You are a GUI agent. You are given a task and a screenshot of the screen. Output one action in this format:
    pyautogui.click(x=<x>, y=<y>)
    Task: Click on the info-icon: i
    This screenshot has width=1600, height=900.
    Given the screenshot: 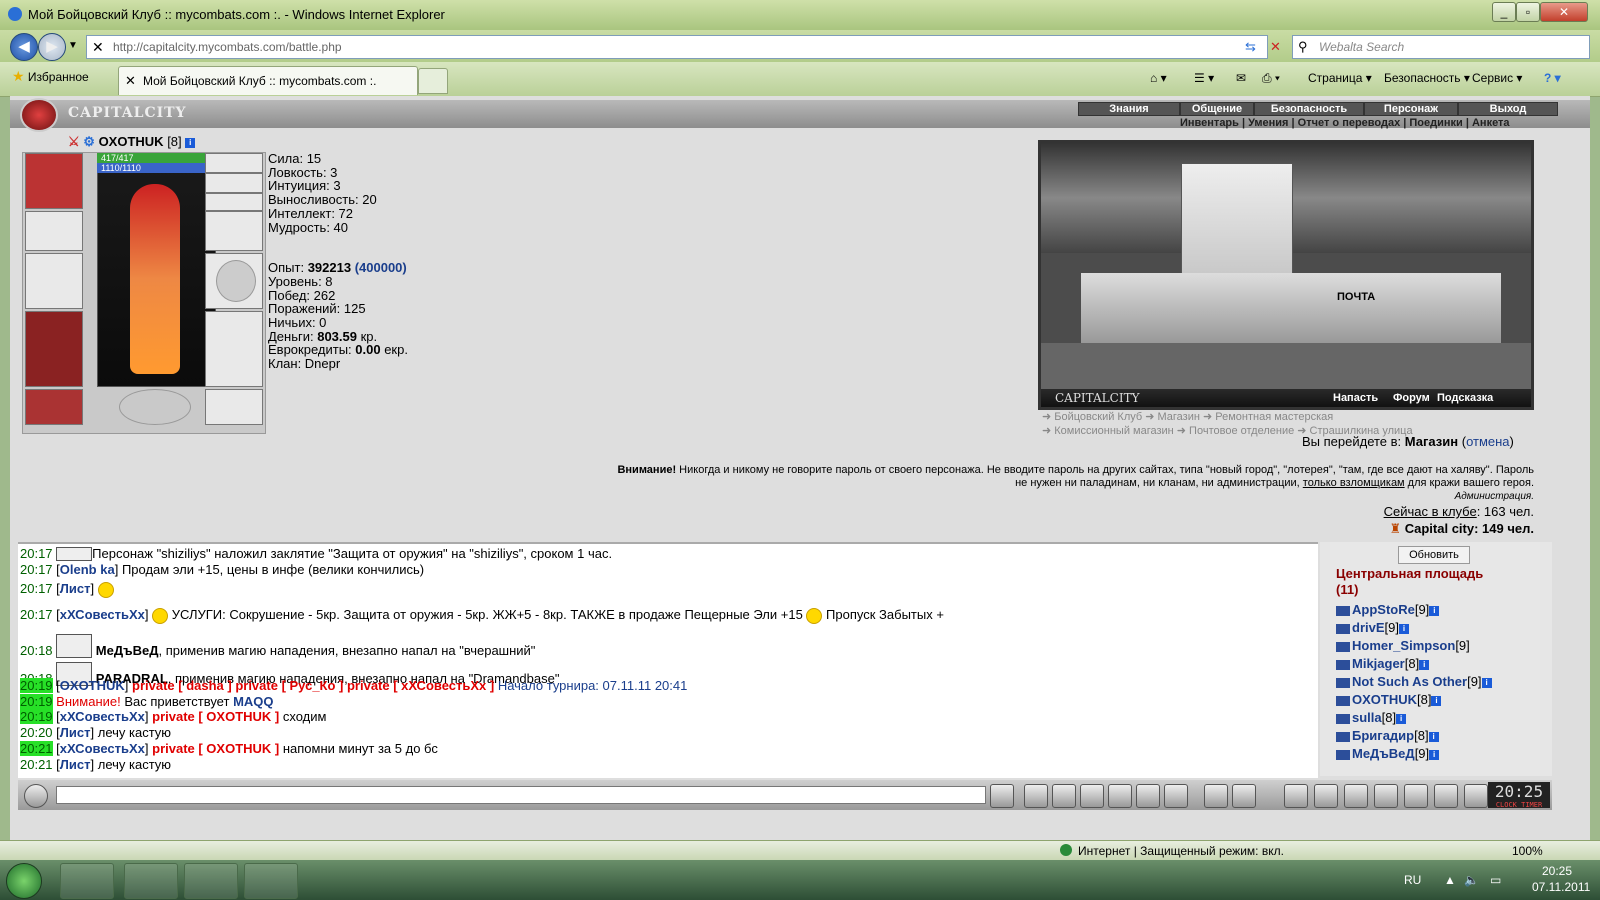 What is the action you would take?
    pyautogui.click(x=190, y=142)
    